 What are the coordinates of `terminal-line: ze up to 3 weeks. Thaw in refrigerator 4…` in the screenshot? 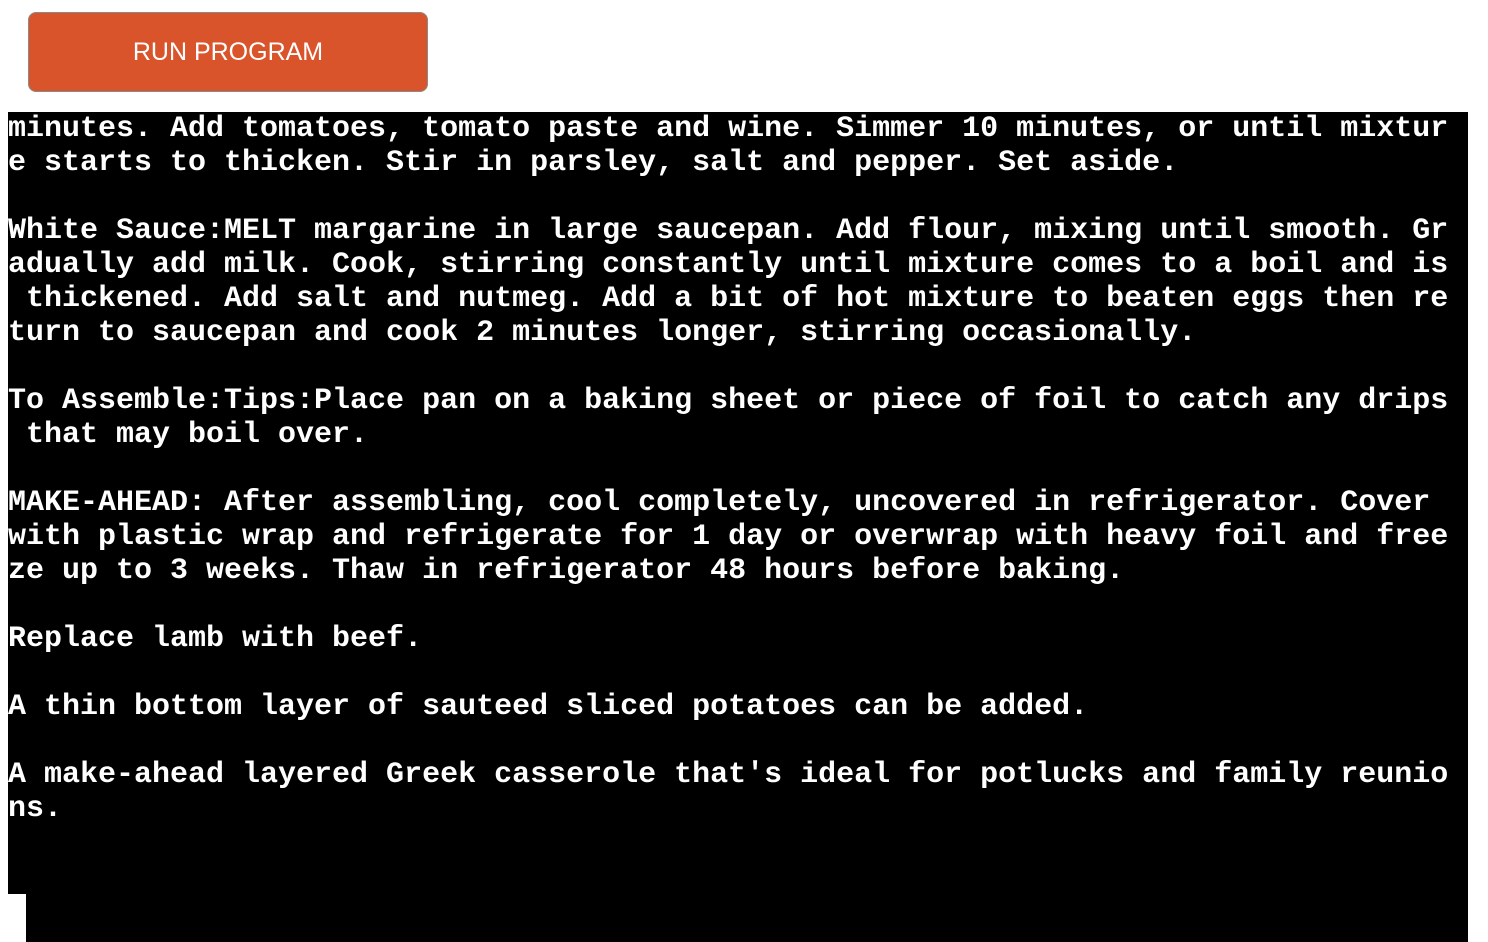 It's located at (566, 571).